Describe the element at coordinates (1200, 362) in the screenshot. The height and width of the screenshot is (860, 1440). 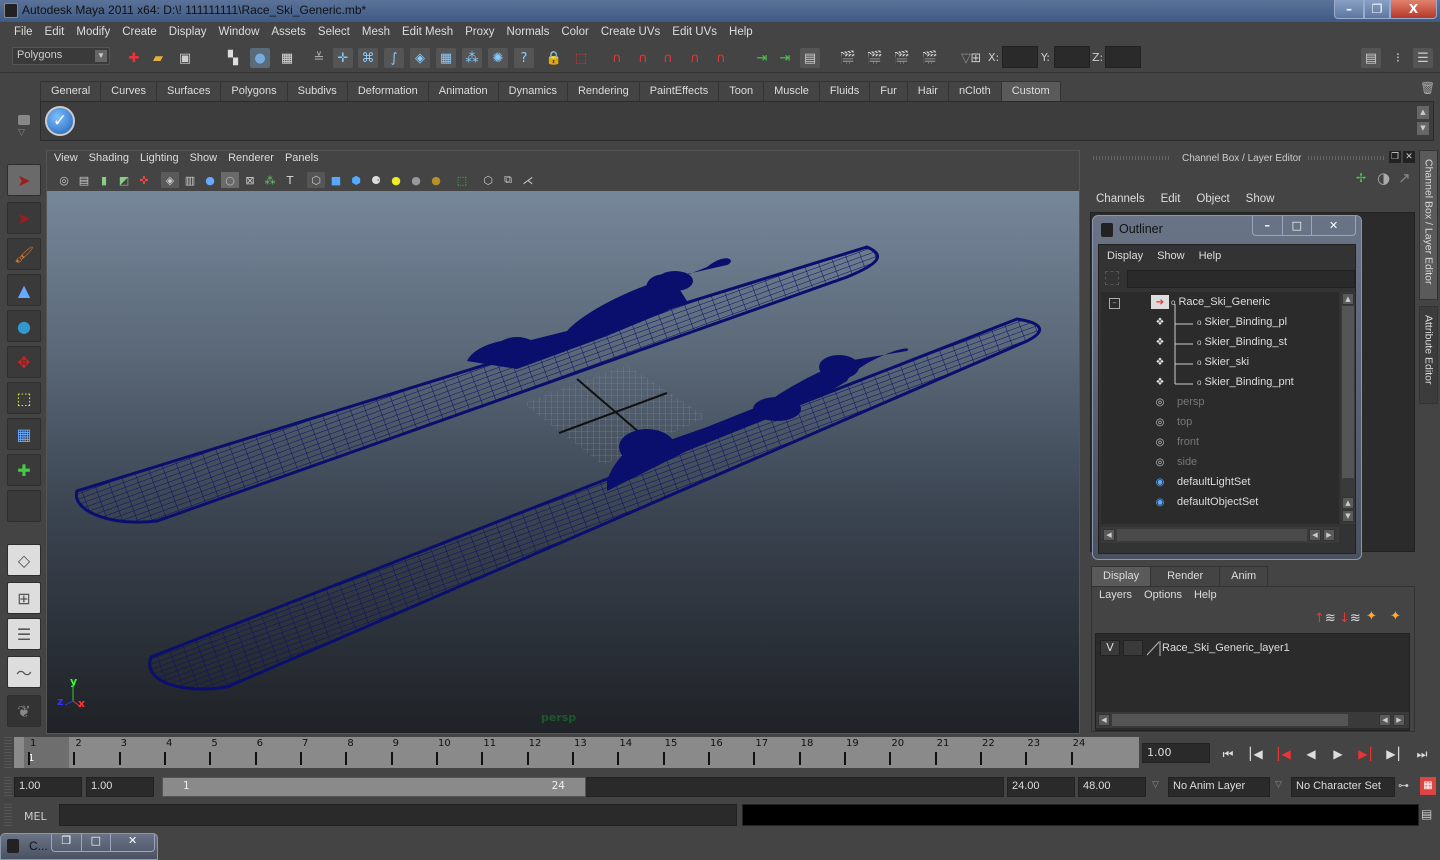
I see `outliner-item: ❖ o Skier_ski` at that location.